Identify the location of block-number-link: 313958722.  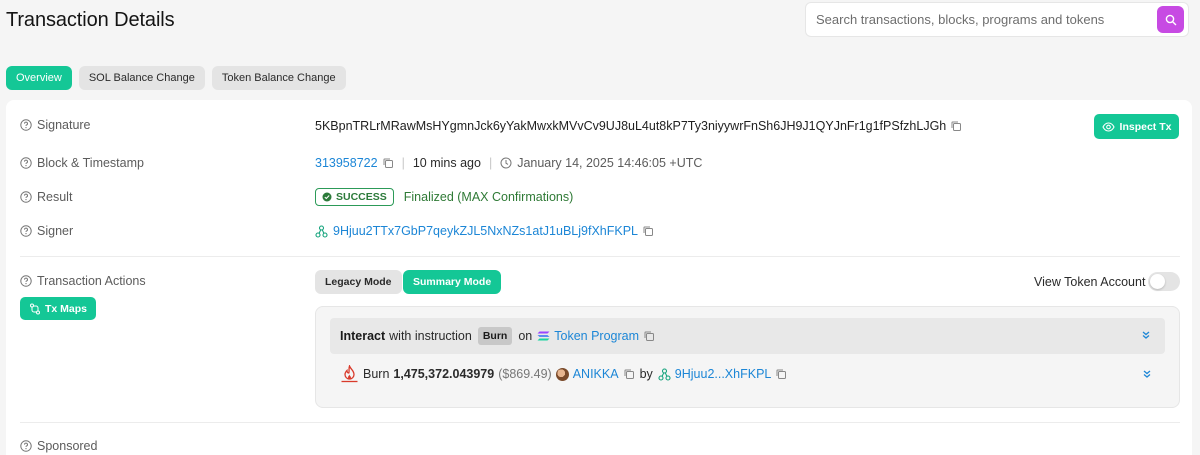
(346, 163).